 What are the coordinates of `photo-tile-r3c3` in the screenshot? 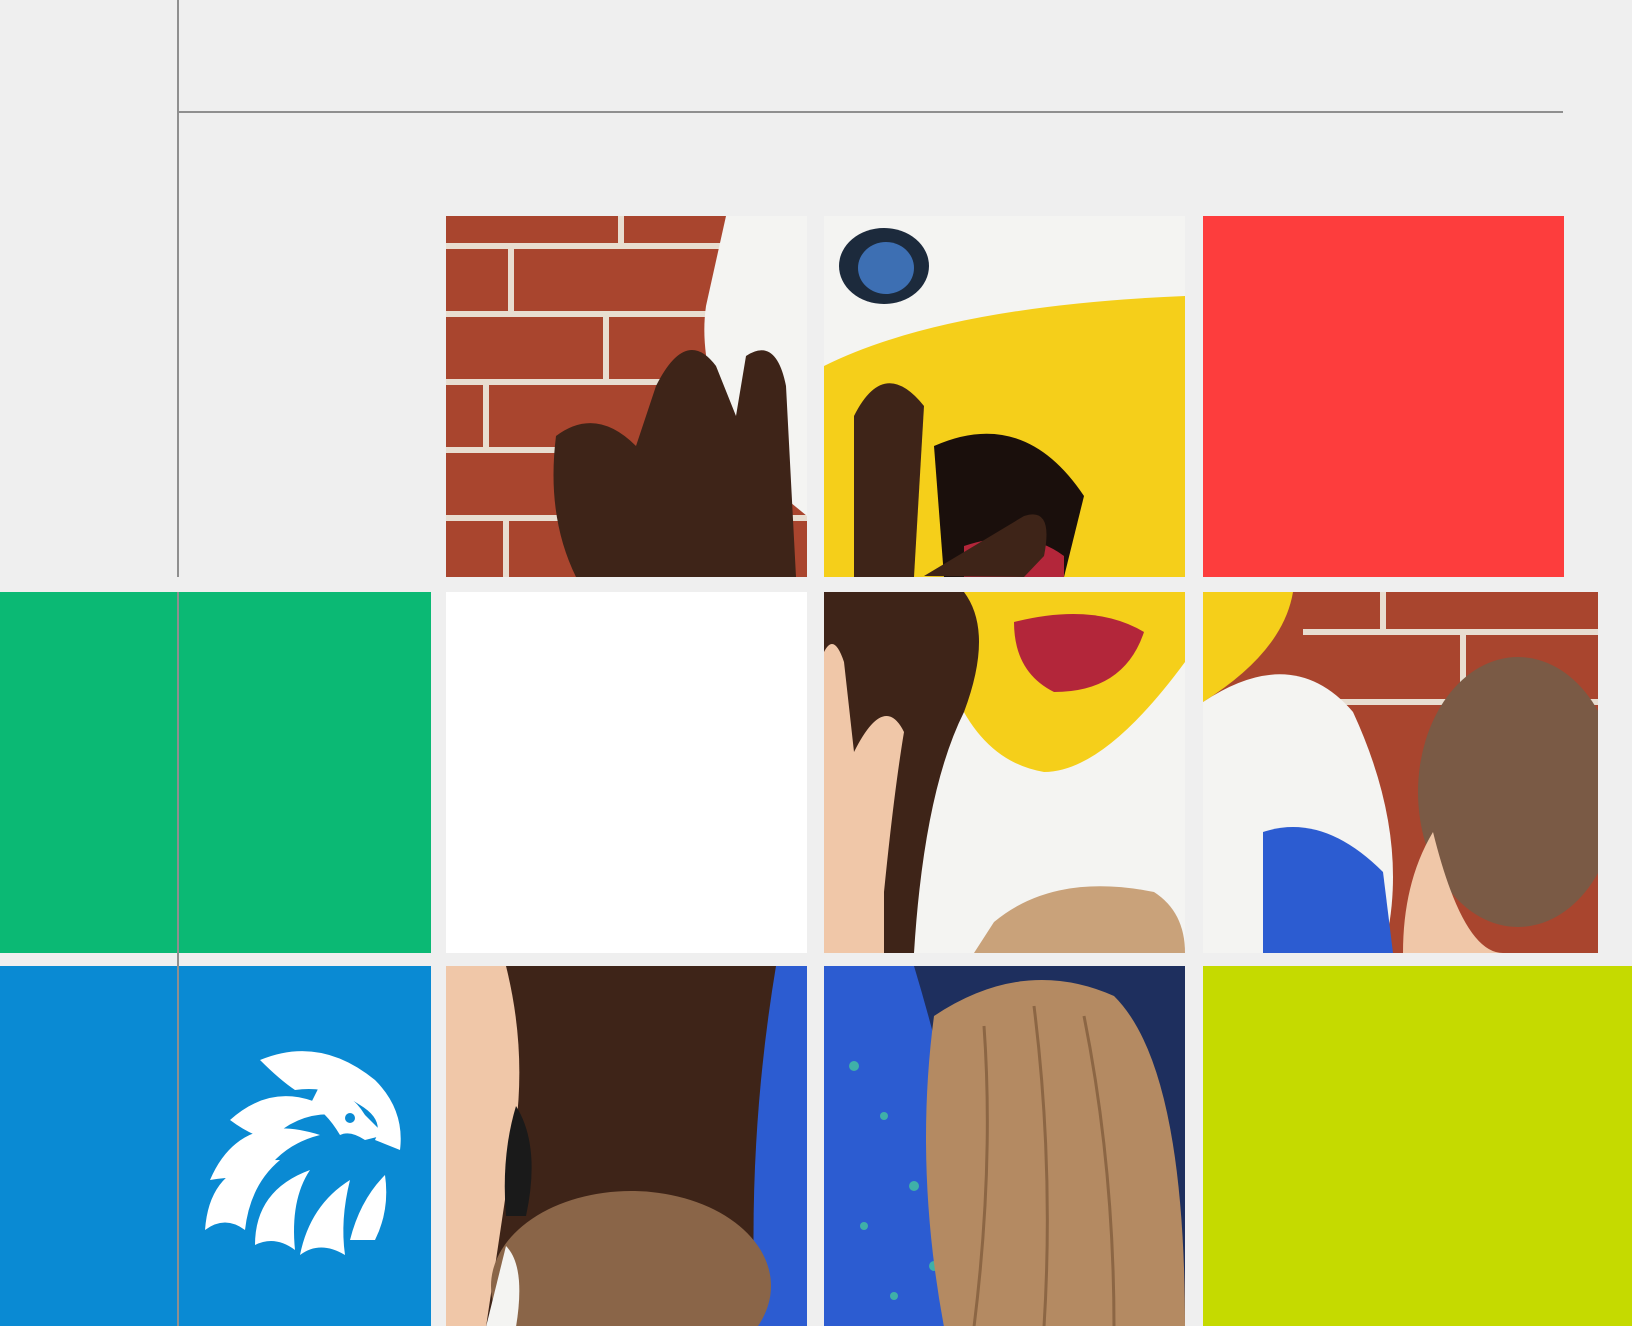 It's located at (1004, 1146).